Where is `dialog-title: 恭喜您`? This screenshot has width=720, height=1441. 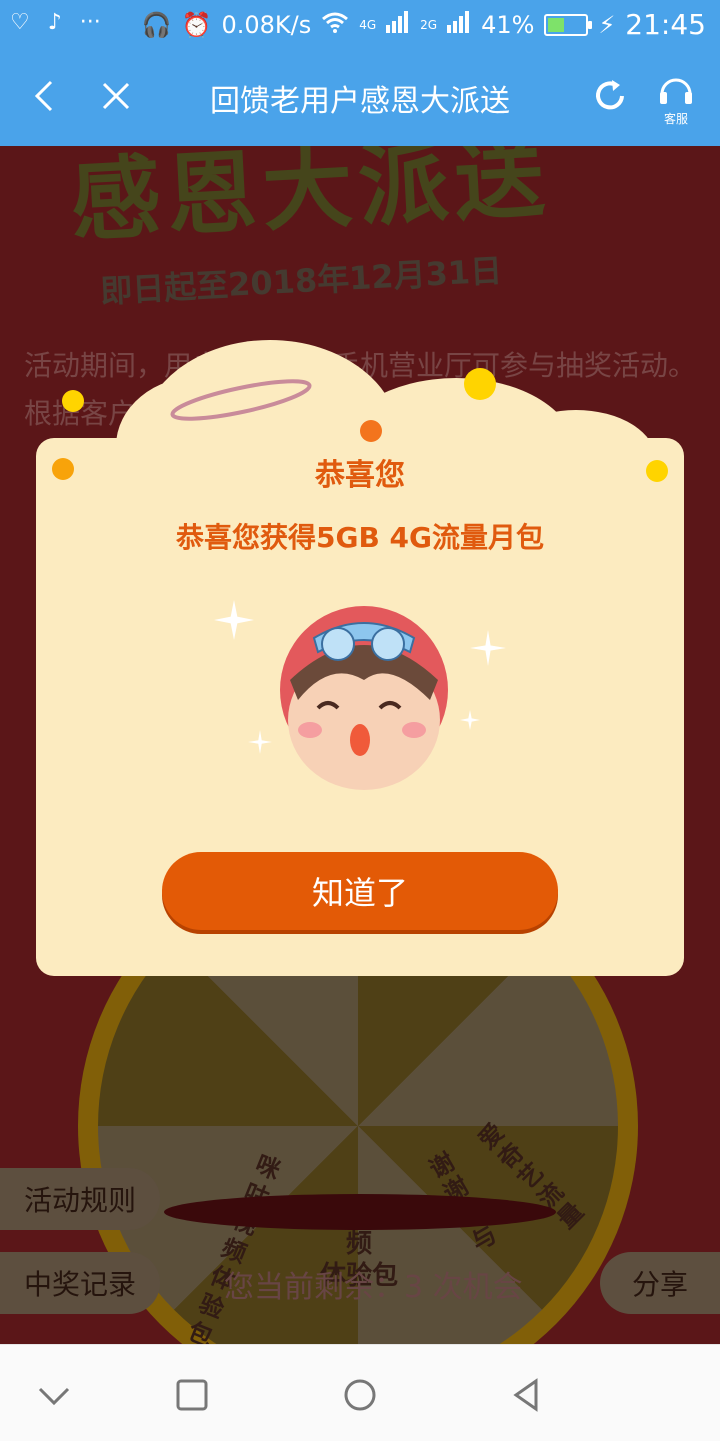
dialog-title: 恭喜您 is located at coordinates (360, 475).